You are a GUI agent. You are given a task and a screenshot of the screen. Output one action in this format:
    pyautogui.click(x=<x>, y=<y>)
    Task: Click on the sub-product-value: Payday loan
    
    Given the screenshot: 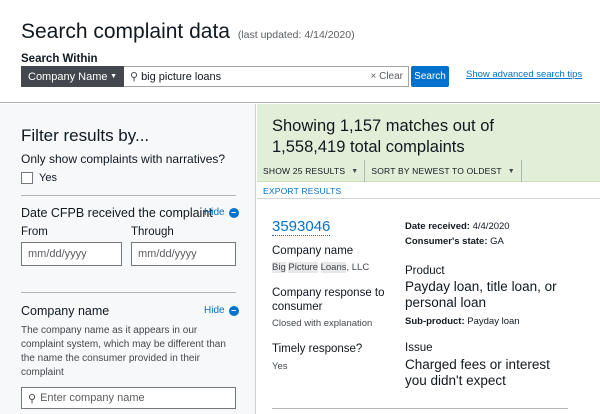 What is the action you would take?
    pyautogui.click(x=493, y=321)
    